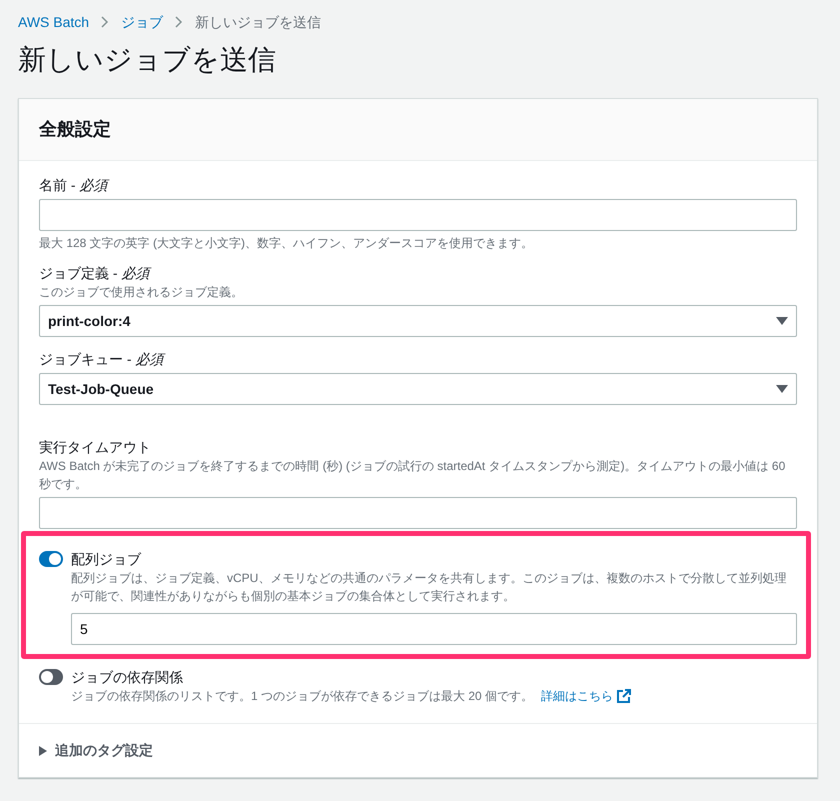  What do you see at coordinates (586, 696) in the screenshot?
I see `learn-more-link: 詳細はこちら` at bounding box center [586, 696].